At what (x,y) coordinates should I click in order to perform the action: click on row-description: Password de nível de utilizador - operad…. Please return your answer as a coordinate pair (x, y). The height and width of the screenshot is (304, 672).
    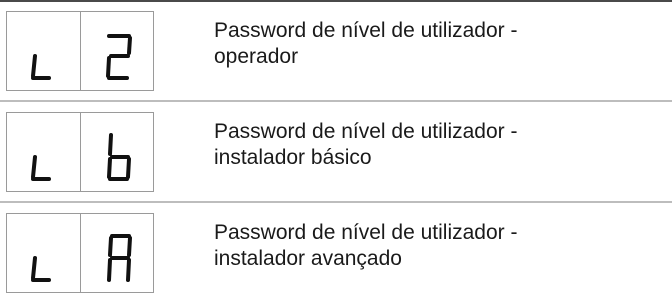
    Looking at the image, I should click on (434, 44).